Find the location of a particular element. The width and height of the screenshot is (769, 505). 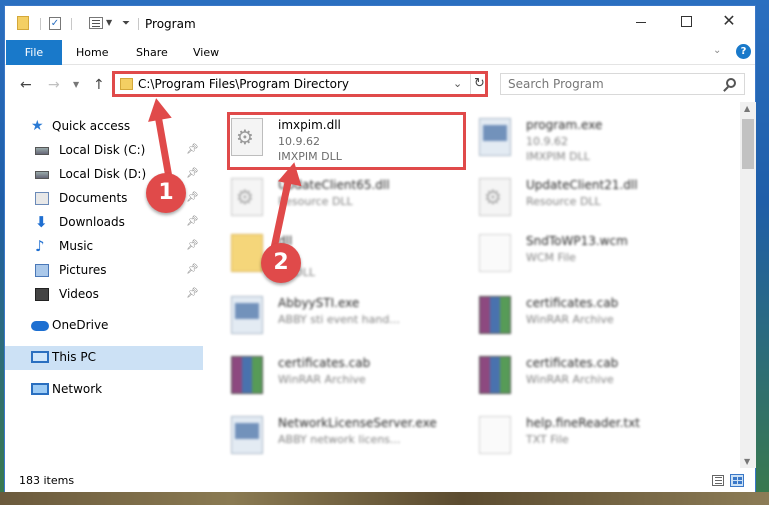

file-item: SndToWP13.wcm WCM File is located at coordinates (587, 254).